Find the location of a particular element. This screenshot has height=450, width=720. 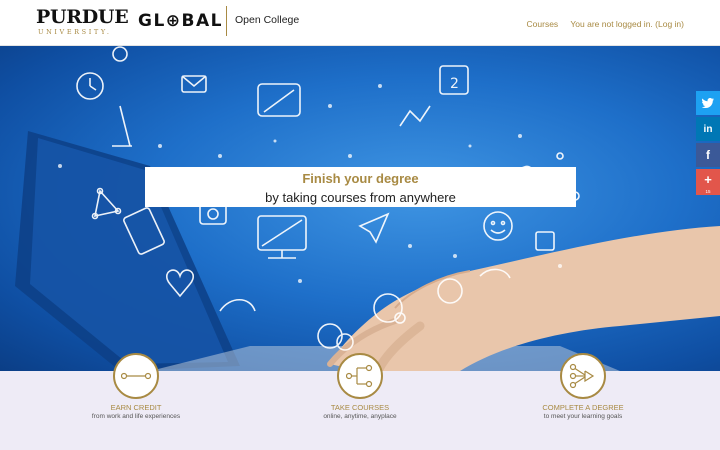

top-nav: Courses You are not logged in. (Log in) is located at coordinates (605, 24).